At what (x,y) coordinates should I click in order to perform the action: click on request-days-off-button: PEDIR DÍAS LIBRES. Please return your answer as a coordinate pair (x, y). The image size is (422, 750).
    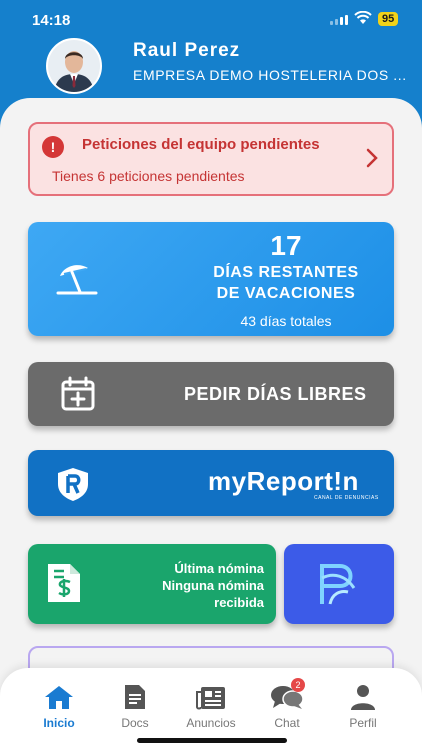
    Looking at the image, I should click on (211, 394).